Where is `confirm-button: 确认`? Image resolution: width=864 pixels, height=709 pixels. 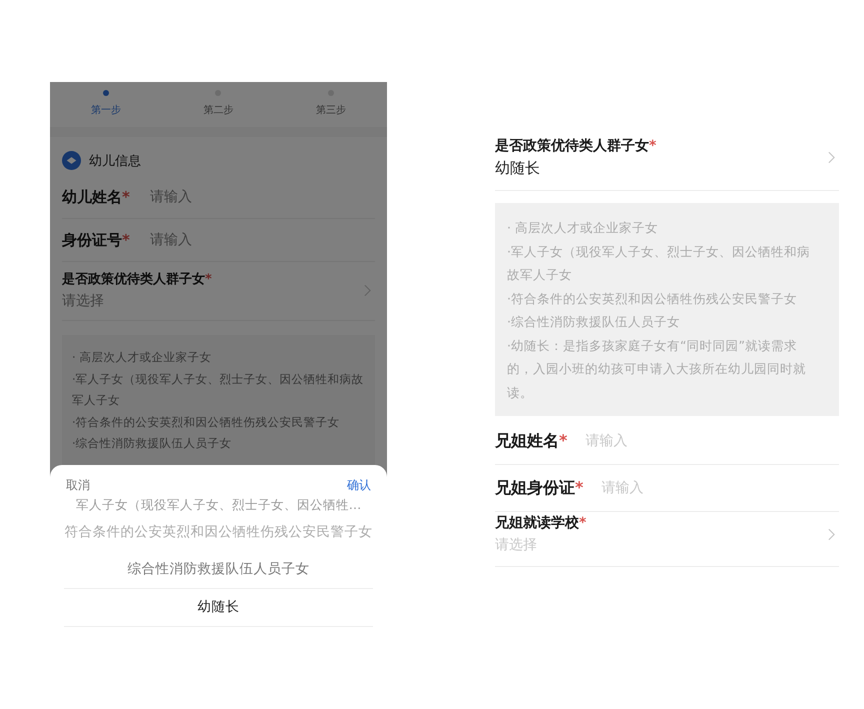 confirm-button: 确认 is located at coordinates (359, 485).